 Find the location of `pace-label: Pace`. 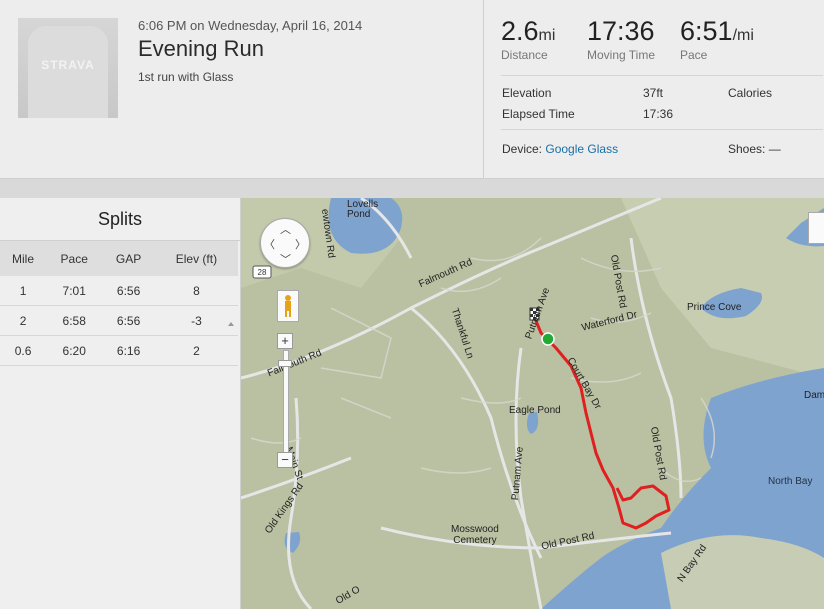

pace-label: Pace is located at coordinates (694, 55).